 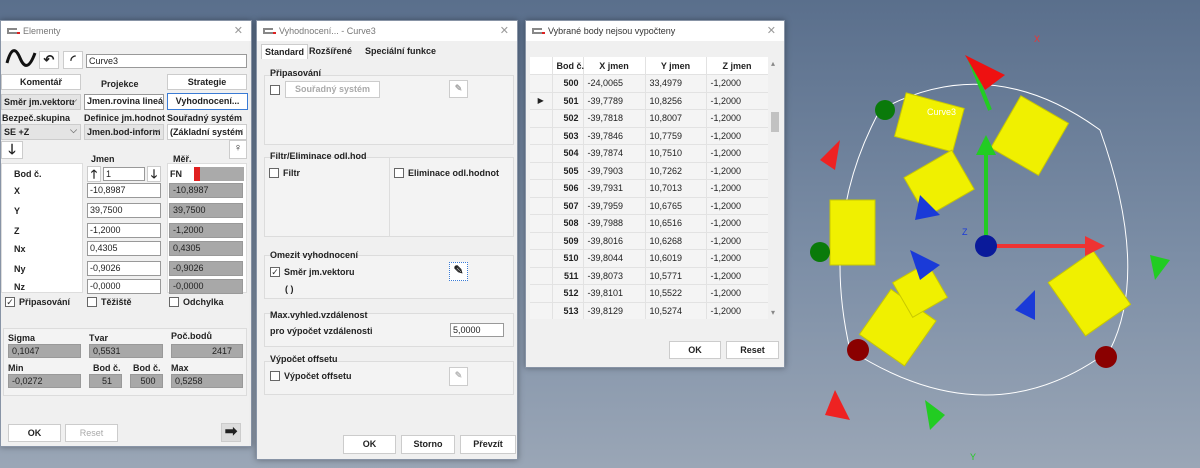 I want to click on nominal-input: 39,7500, so click(x=124, y=210).